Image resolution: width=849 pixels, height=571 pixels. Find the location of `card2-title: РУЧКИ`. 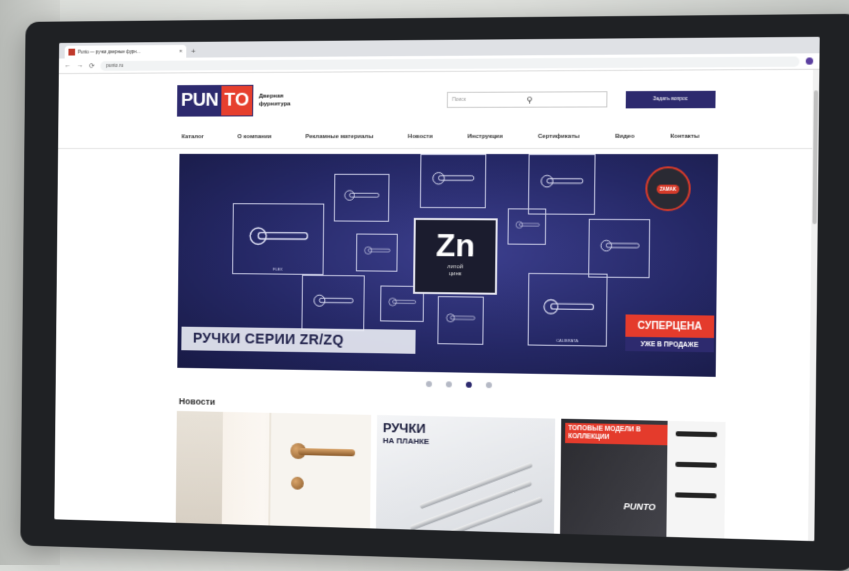

card2-title: РУЧКИ is located at coordinates (404, 428).